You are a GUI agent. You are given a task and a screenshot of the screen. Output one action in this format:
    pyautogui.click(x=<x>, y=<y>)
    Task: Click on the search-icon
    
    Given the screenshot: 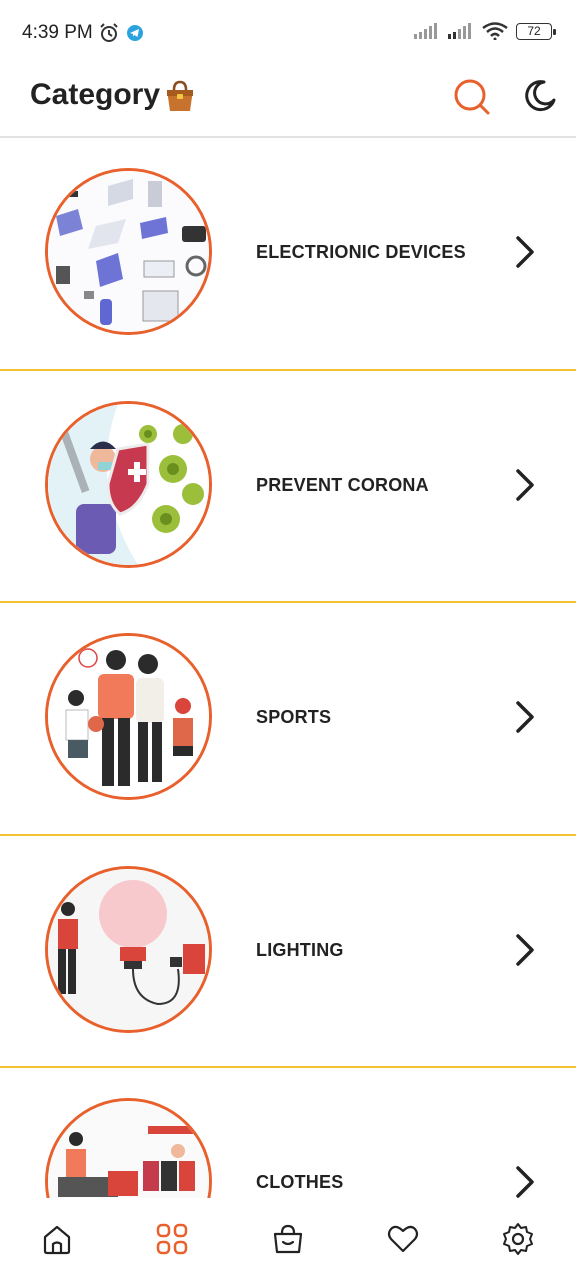 What is the action you would take?
    pyautogui.click(x=472, y=97)
    